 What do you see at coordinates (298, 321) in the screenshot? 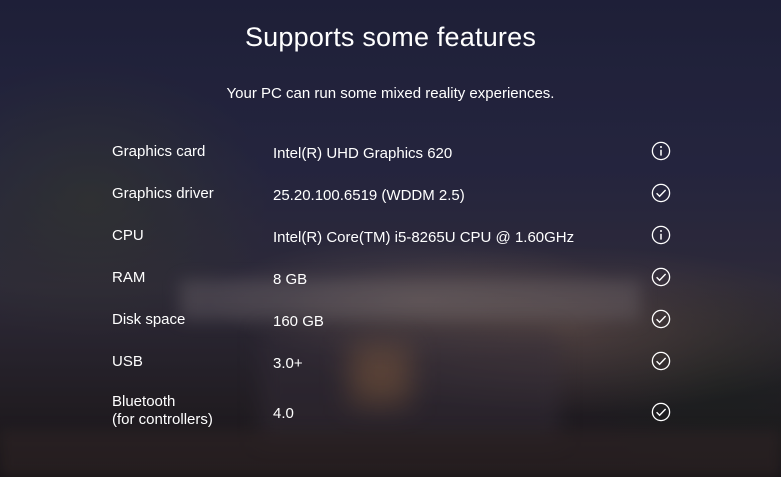
I see `requirement-value: 160 GB` at bounding box center [298, 321].